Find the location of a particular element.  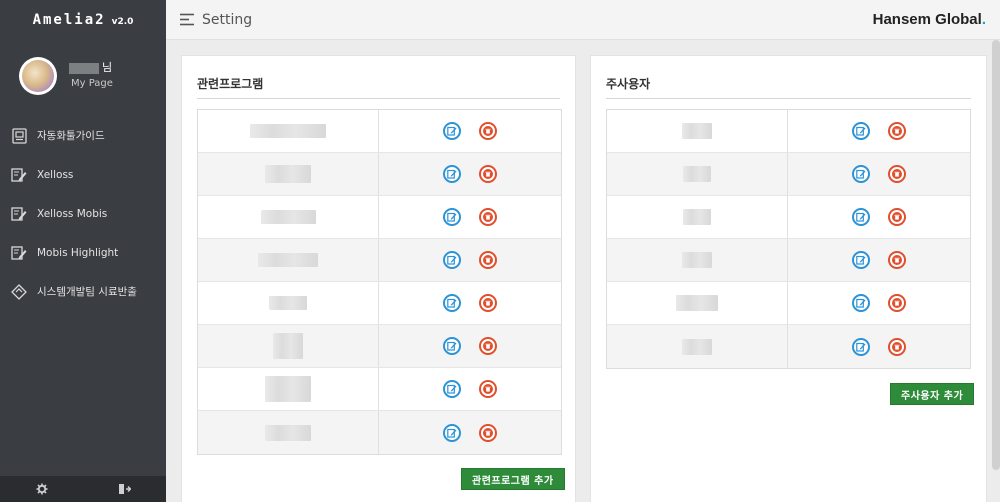

sidebar-item-label: Xelloss is located at coordinates (55, 174).